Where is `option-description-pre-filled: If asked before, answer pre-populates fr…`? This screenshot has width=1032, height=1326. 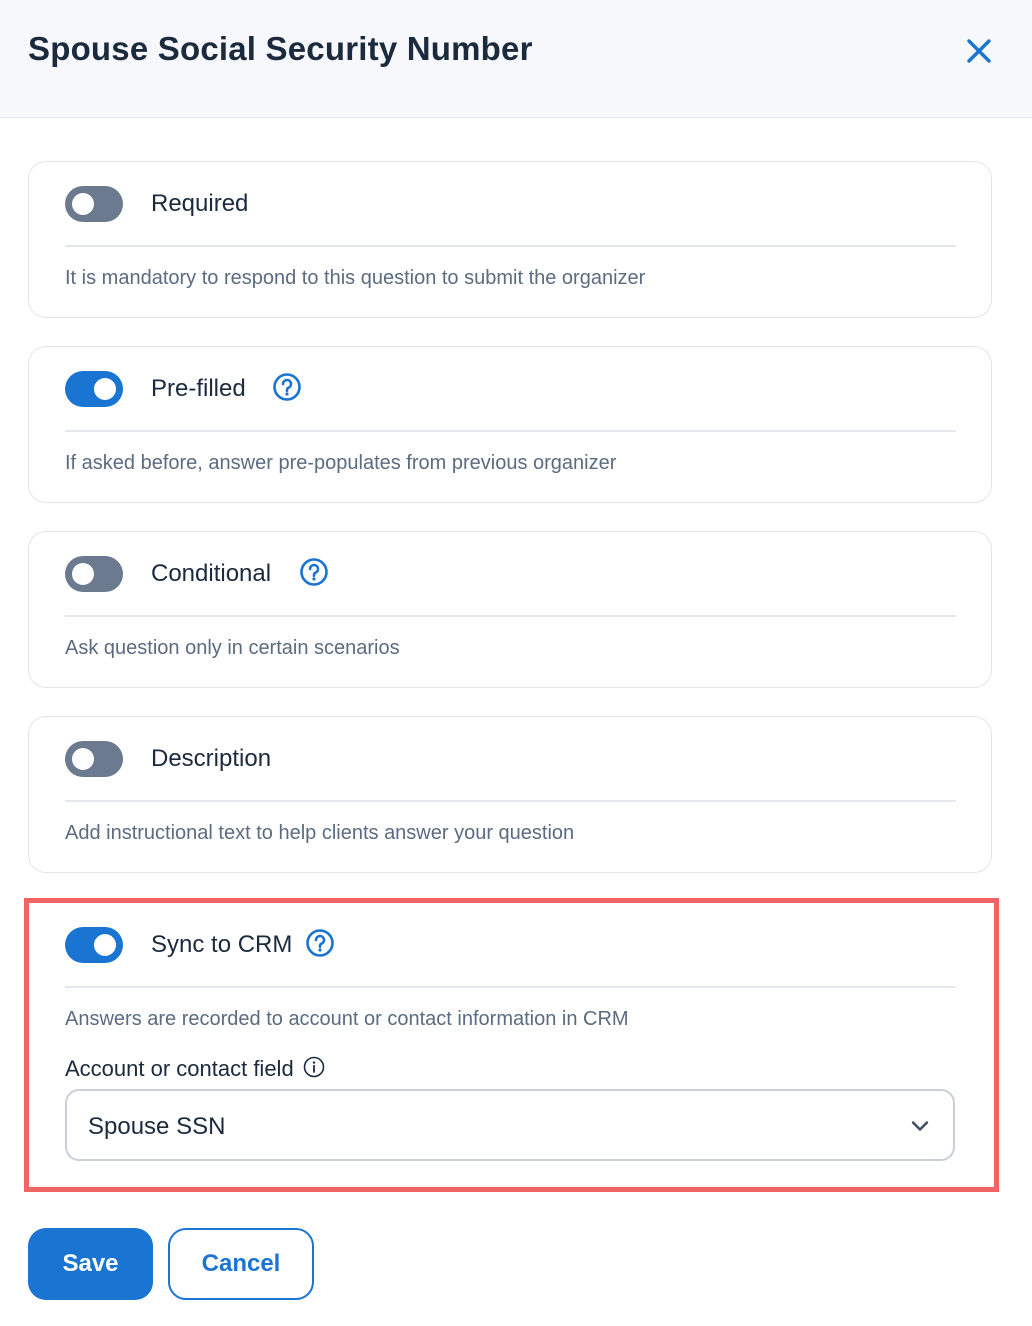
option-description-pre-filled: If asked before, answer pre-populates fr… is located at coordinates (341, 463).